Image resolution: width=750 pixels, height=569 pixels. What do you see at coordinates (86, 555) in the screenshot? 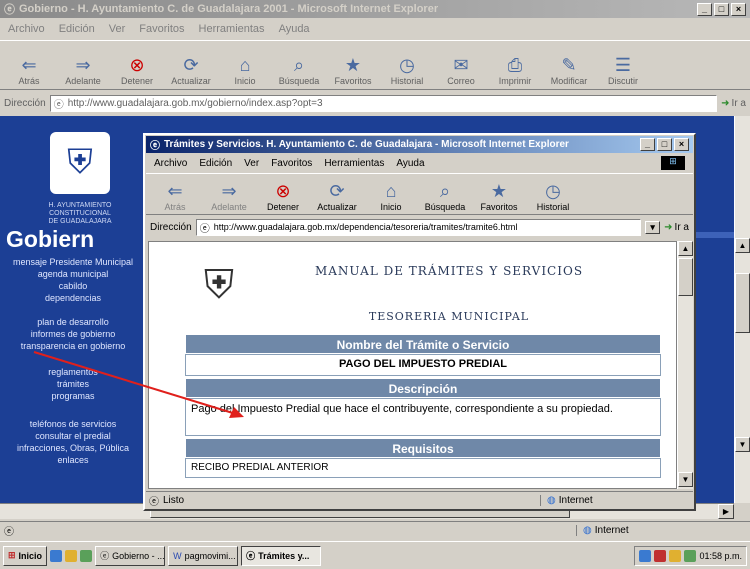
I see `quicklaunch-desktop-icon` at bounding box center [86, 555].